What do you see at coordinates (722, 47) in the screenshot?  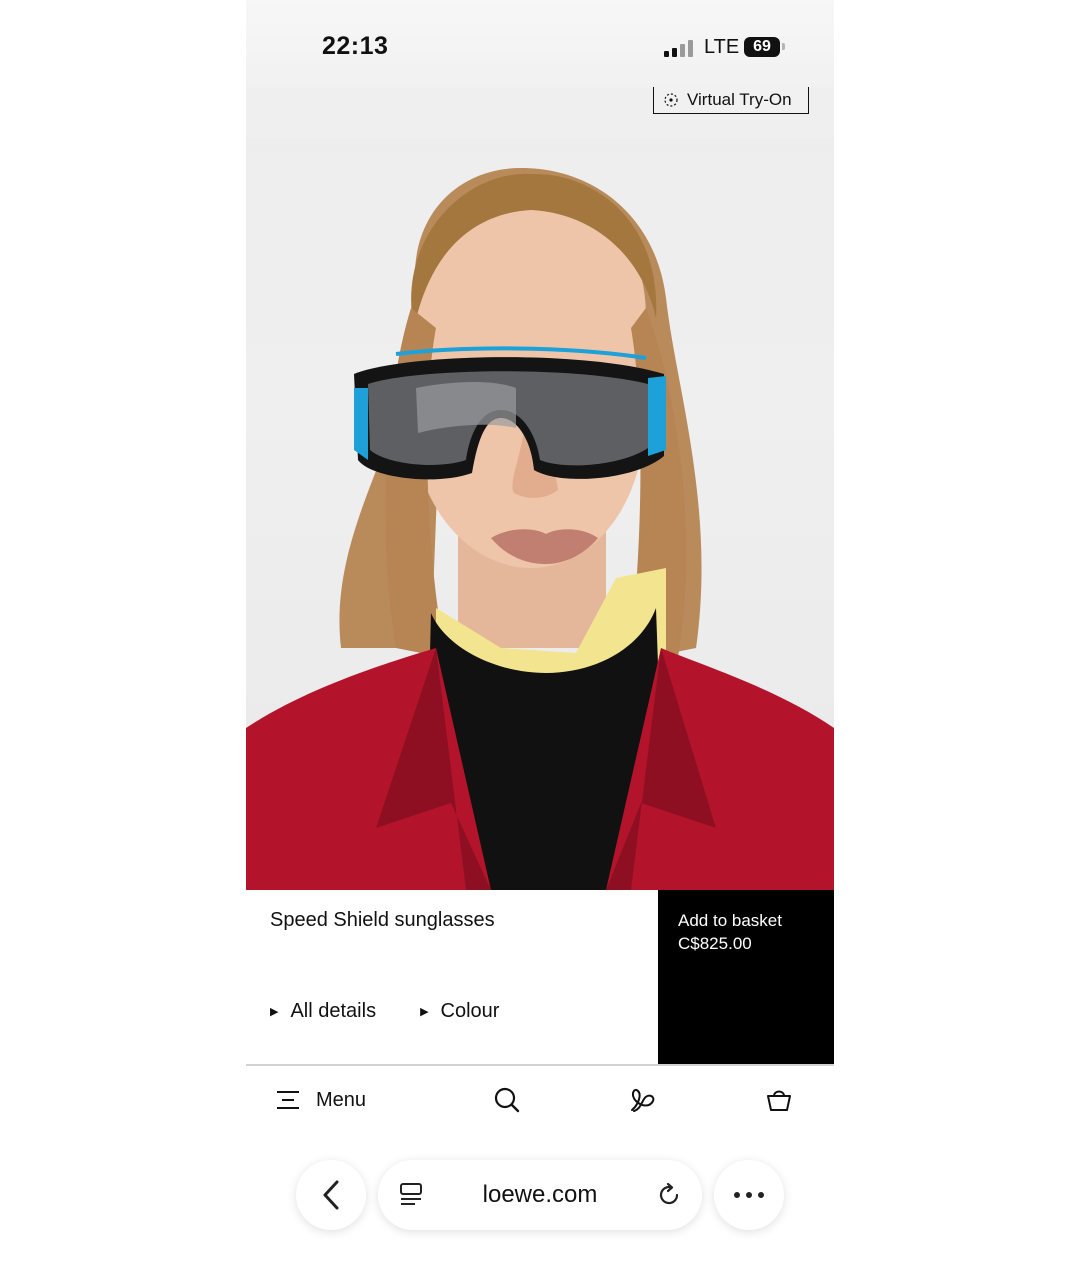 I see `network-label: LTE` at bounding box center [722, 47].